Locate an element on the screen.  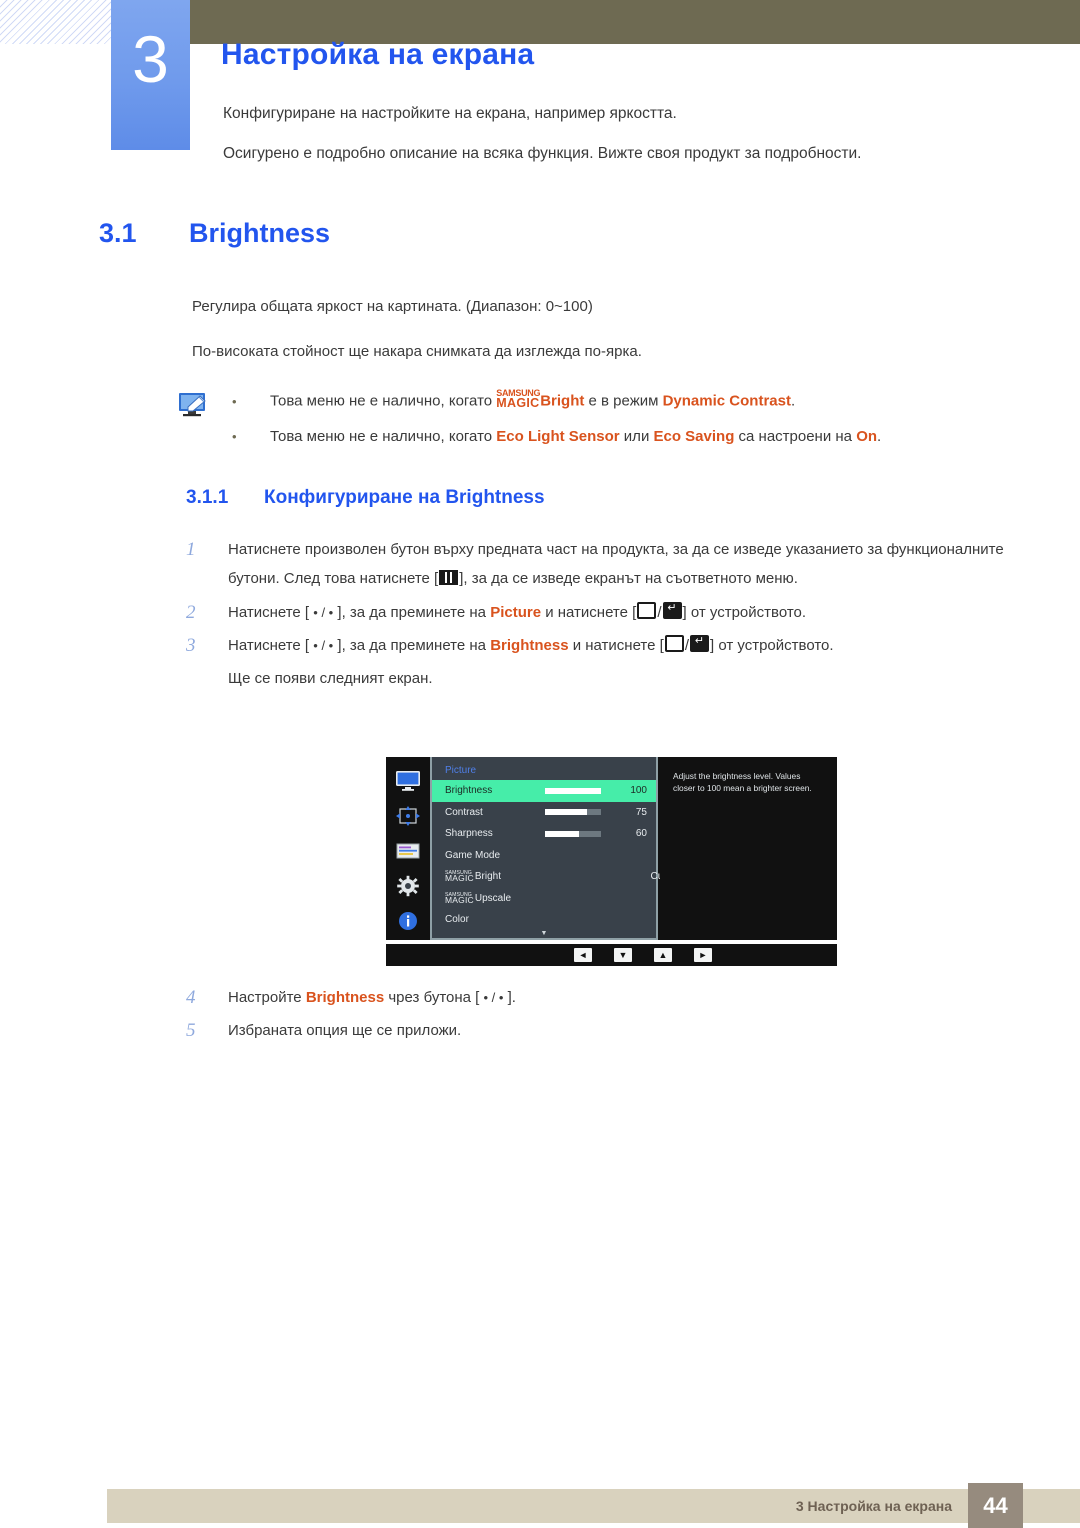
osd-row-game-mode: Game Mode Off is located at coordinates (558, 856).